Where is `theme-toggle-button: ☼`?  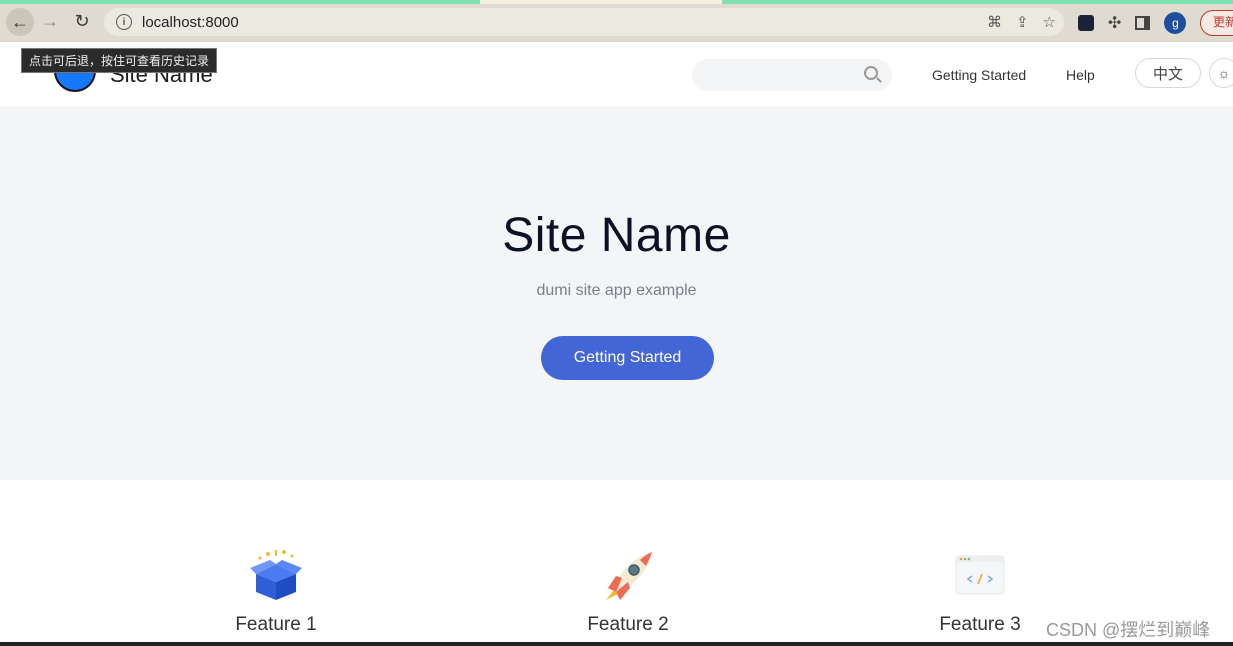 theme-toggle-button: ☼ is located at coordinates (1221, 73).